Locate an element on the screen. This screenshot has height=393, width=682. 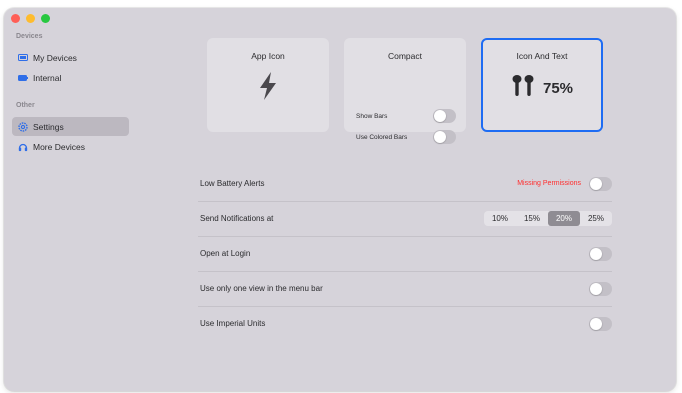
threshold-option-10: 10% is located at coordinates (500, 218).